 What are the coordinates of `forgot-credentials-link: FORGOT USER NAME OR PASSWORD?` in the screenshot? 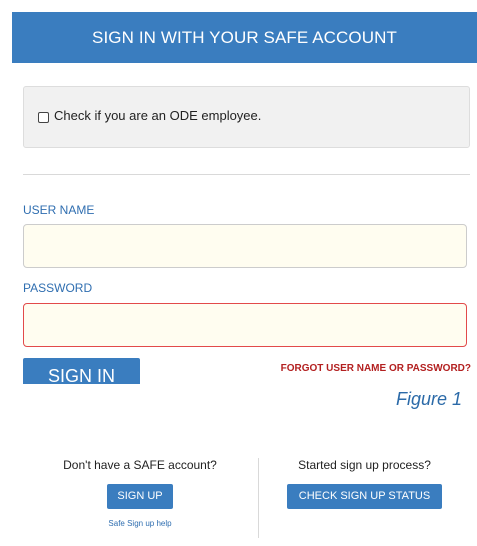 It's located at (376, 368).